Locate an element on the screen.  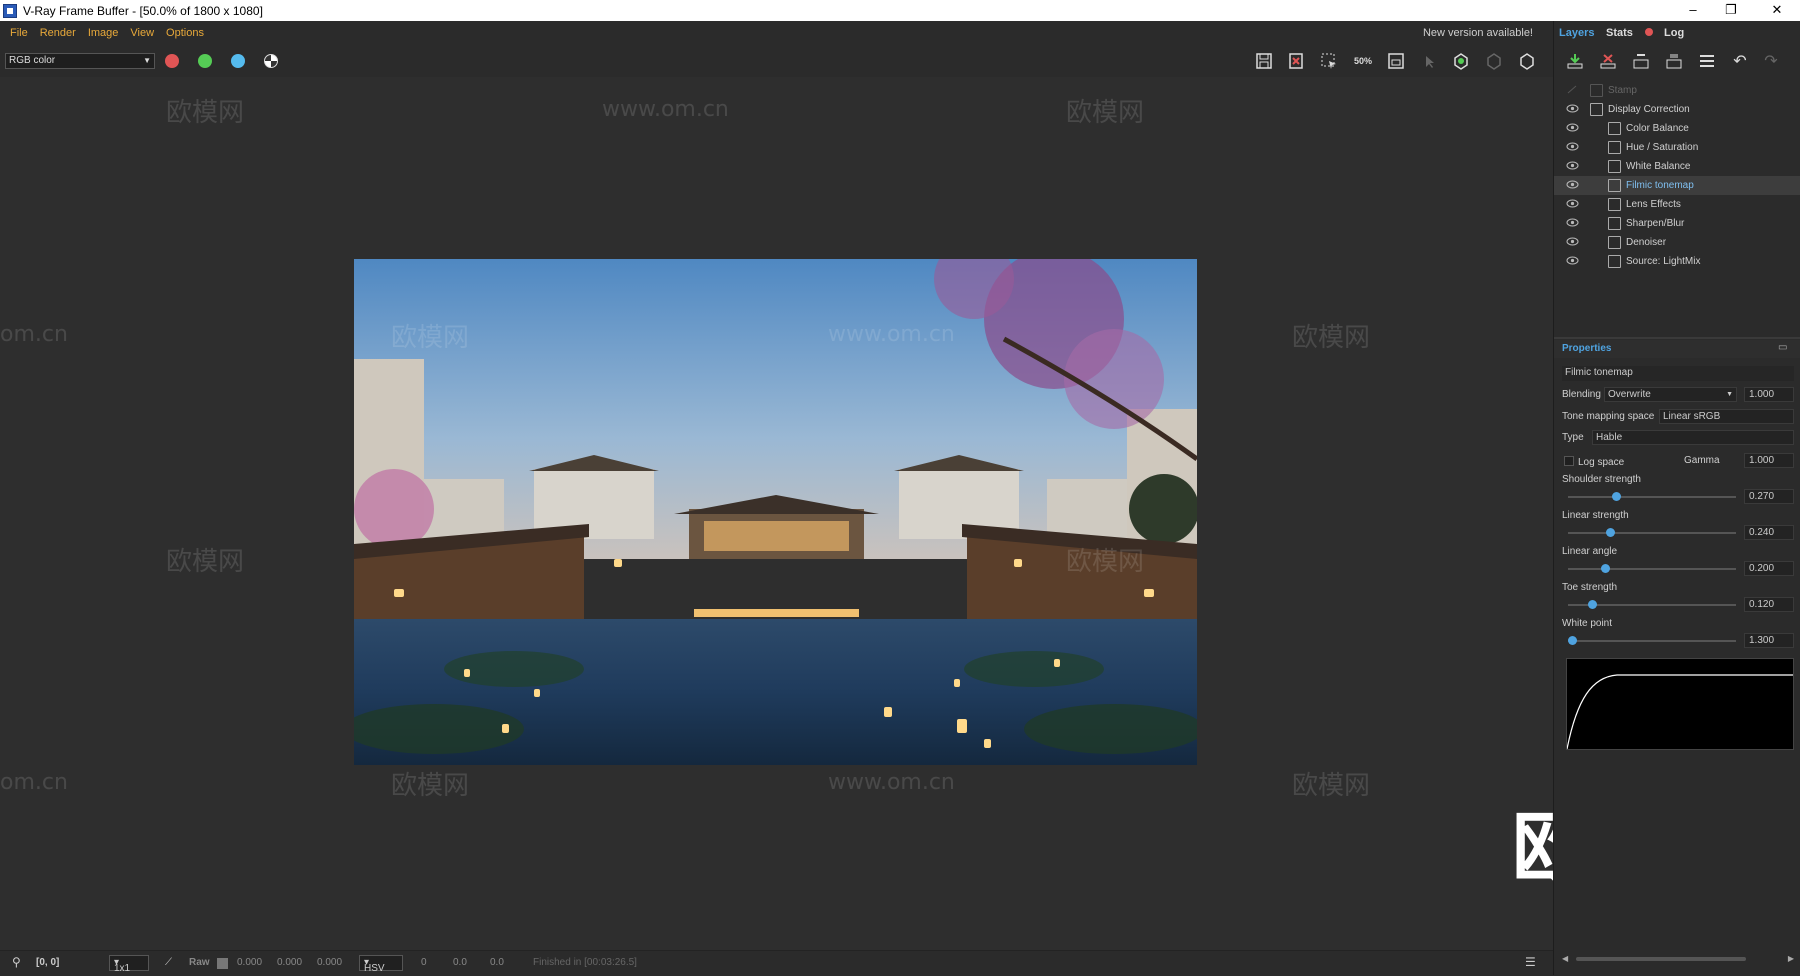
layer-row: White Balance is located at coordinates (1677, 166).